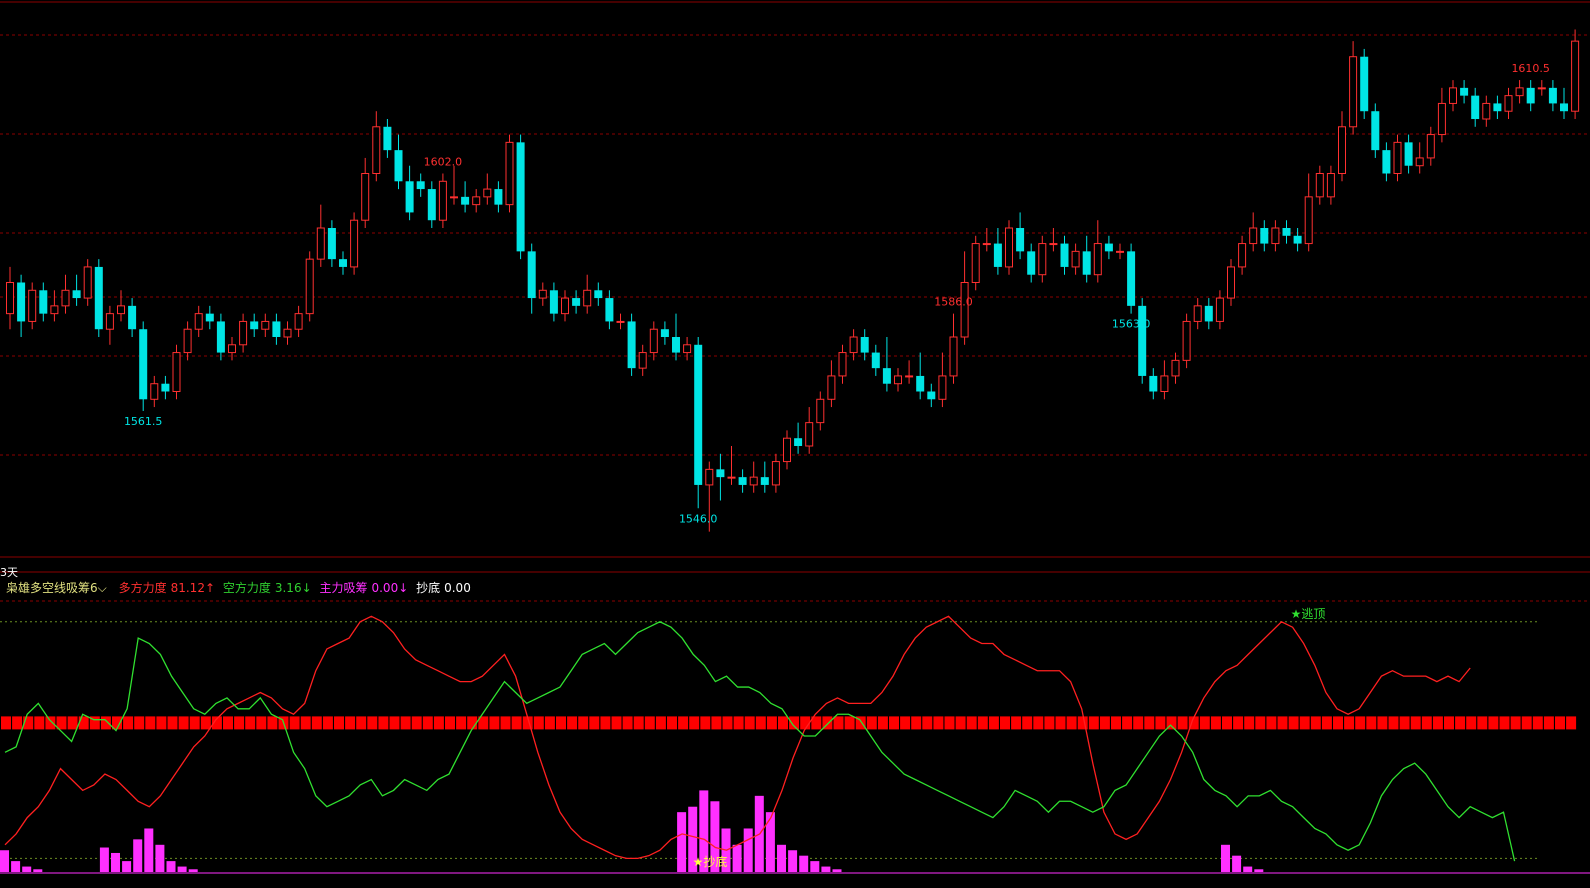 Image resolution: width=1590 pixels, height=888 pixels. Describe the element at coordinates (210, 588) in the screenshot. I see `legend-bull-arrow: ↑` at that location.